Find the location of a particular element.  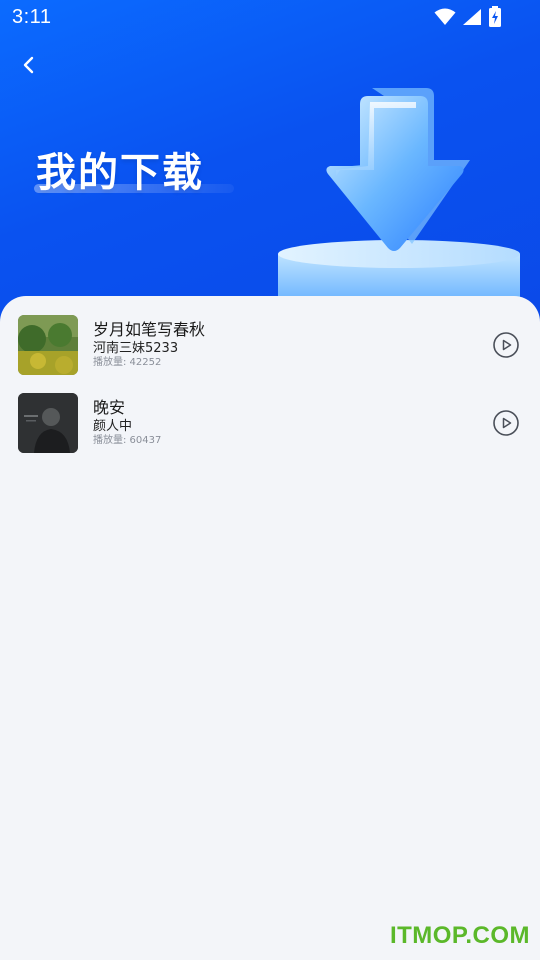

status-bar: 3:11 is located at coordinates (270, 18).